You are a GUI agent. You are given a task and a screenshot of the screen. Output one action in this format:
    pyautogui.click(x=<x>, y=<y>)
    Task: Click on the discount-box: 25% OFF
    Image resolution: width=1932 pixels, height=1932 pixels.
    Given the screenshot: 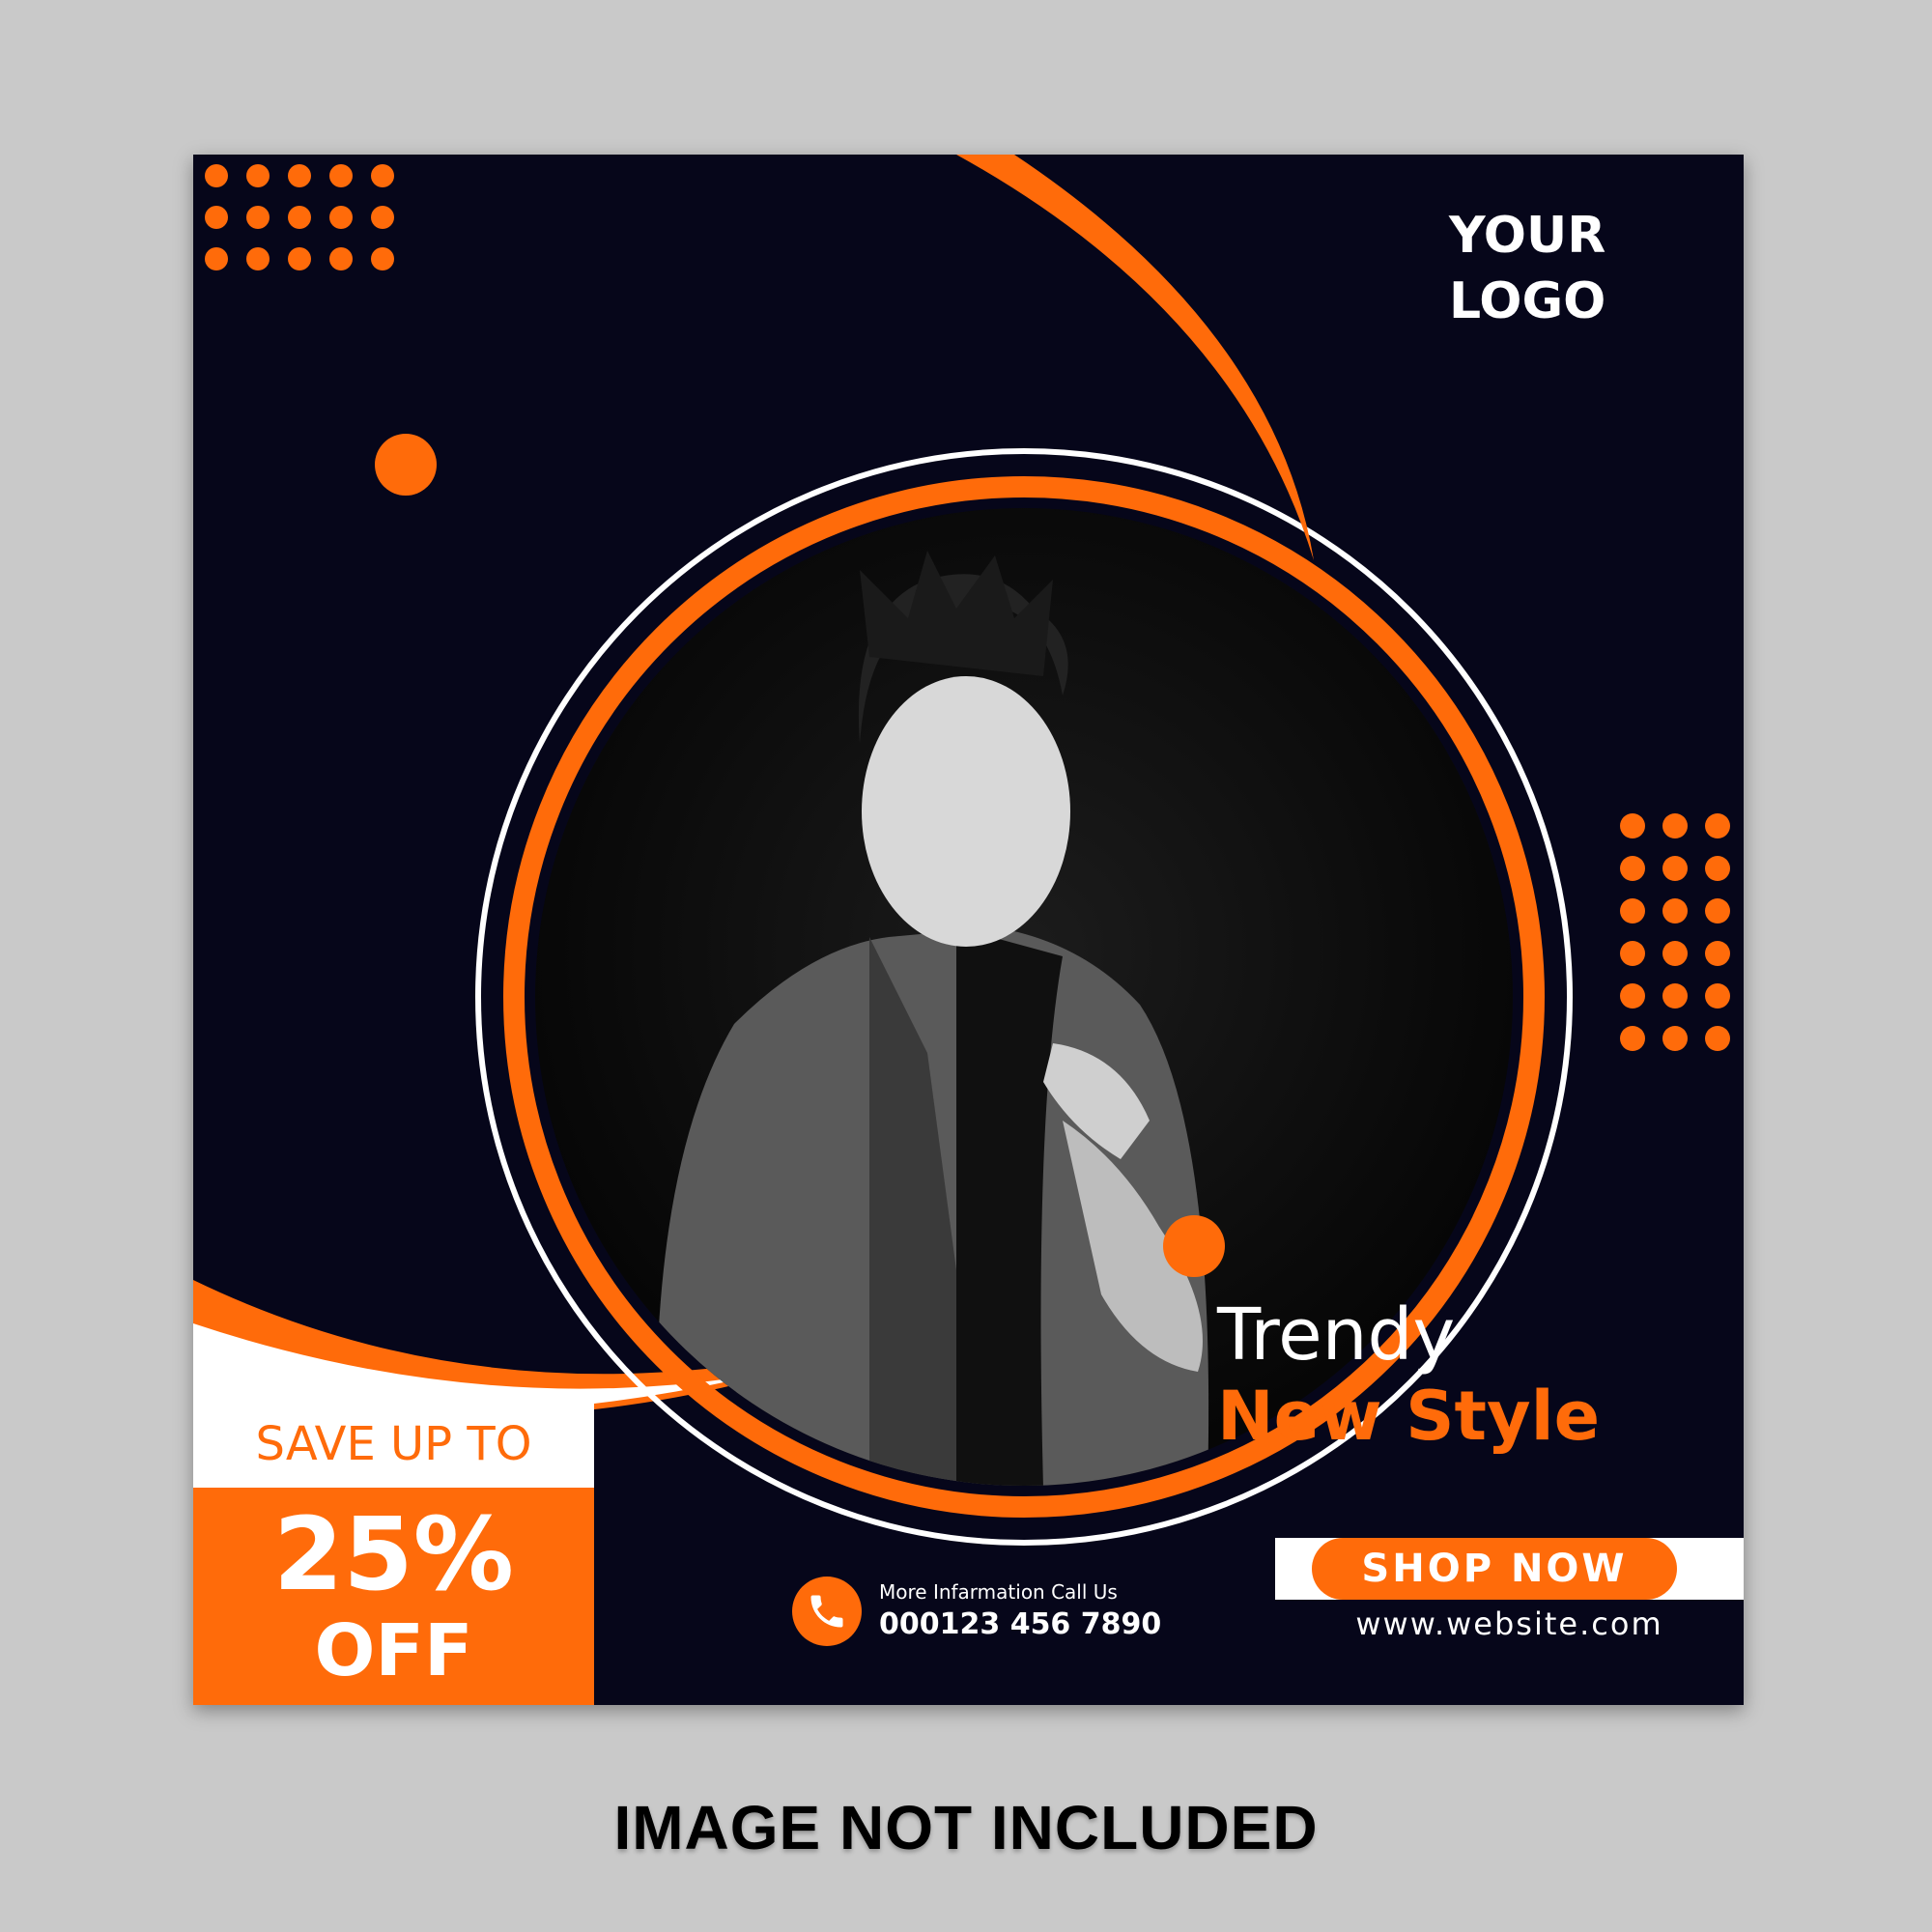 What is the action you would take?
    pyautogui.click(x=393, y=1596)
    